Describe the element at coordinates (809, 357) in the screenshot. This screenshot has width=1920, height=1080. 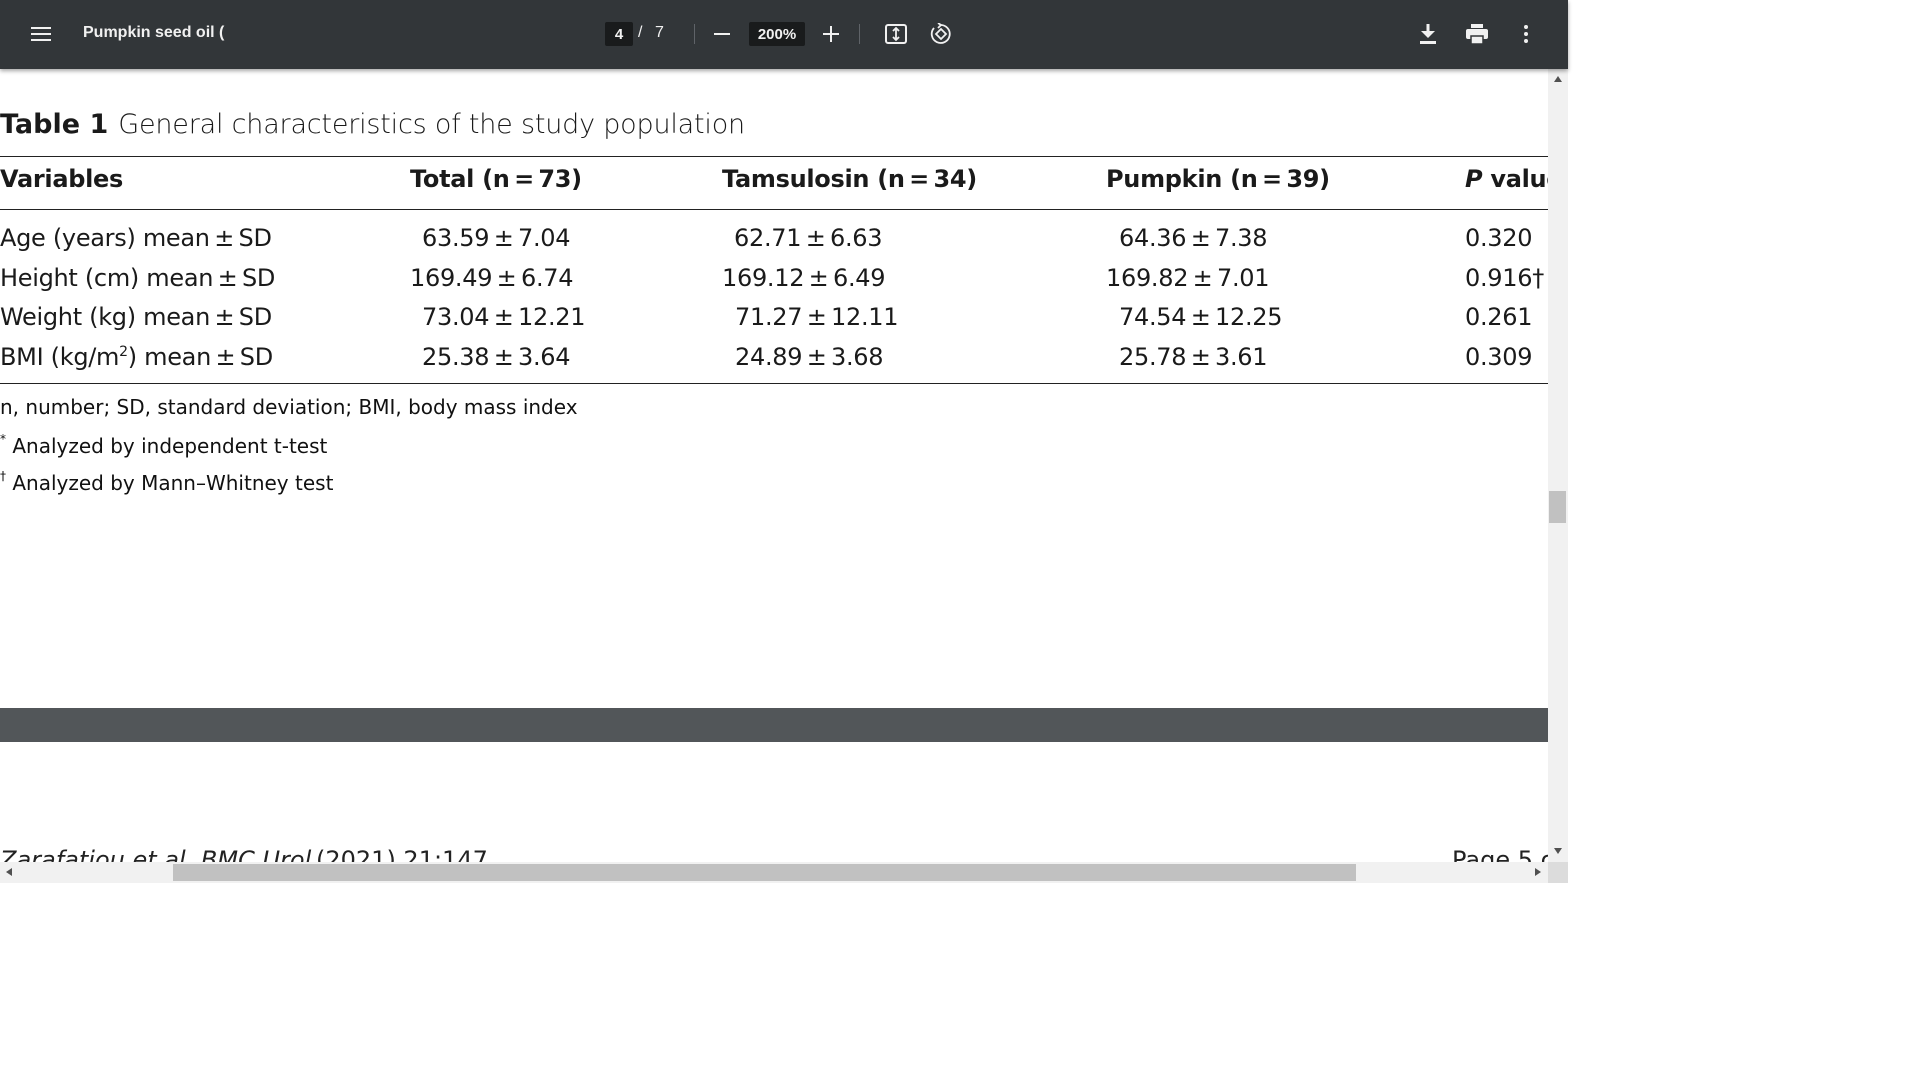
I see `table-cell-tamsulosin: 24.89 ± 3.68` at that location.